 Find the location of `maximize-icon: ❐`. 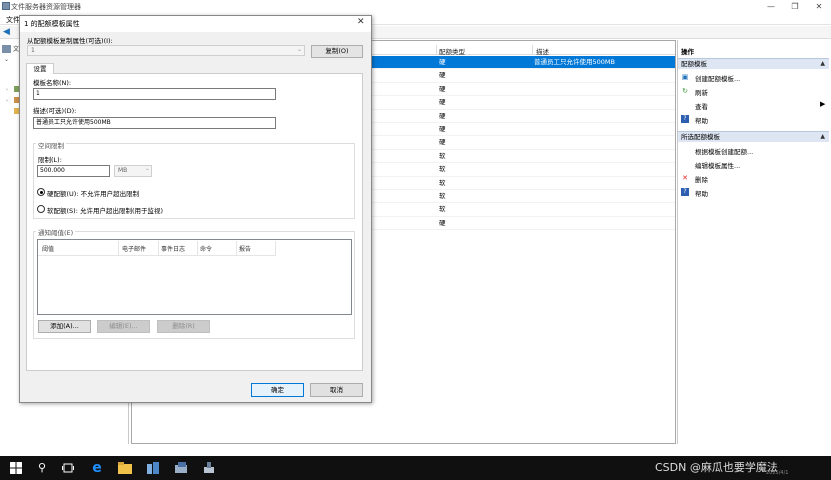

maximize-icon: ❐ is located at coordinates (795, 6).